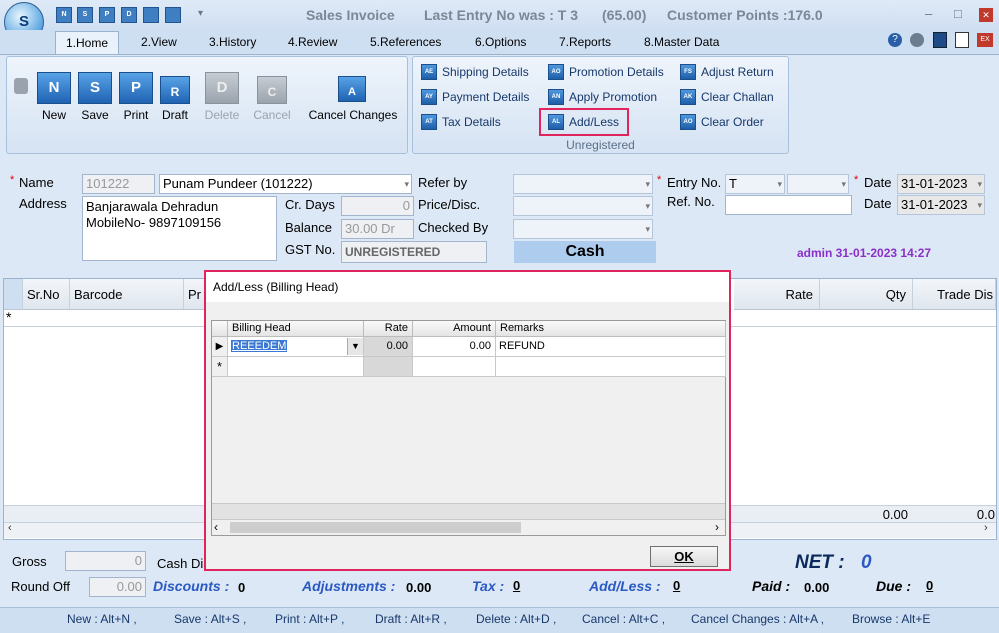 The height and width of the screenshot is (633, 999). What do you see at coordinates (516, 585) in the screenshot?
I see `tax-value: 0` at bounding box center [516, 585].